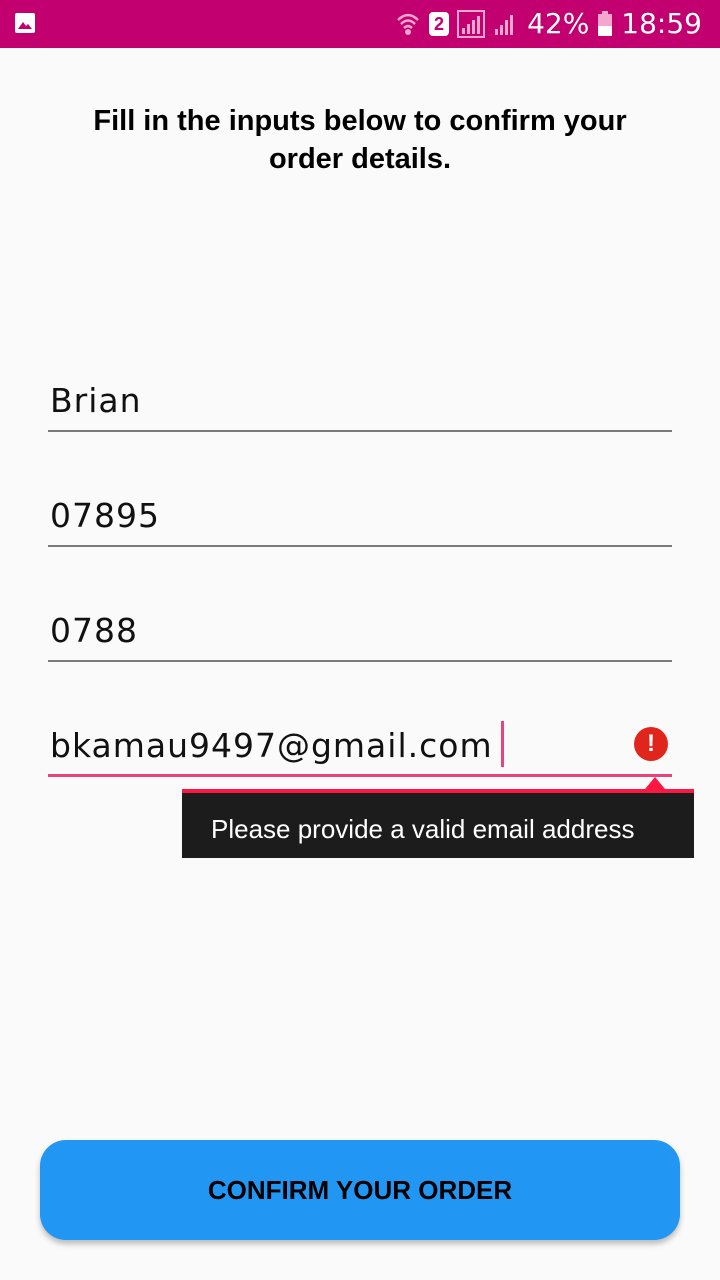 The image size is (720, 1280). Describe the element at coordinates (25, 23) in the screenshot. I see `gallery-icon` at that location.